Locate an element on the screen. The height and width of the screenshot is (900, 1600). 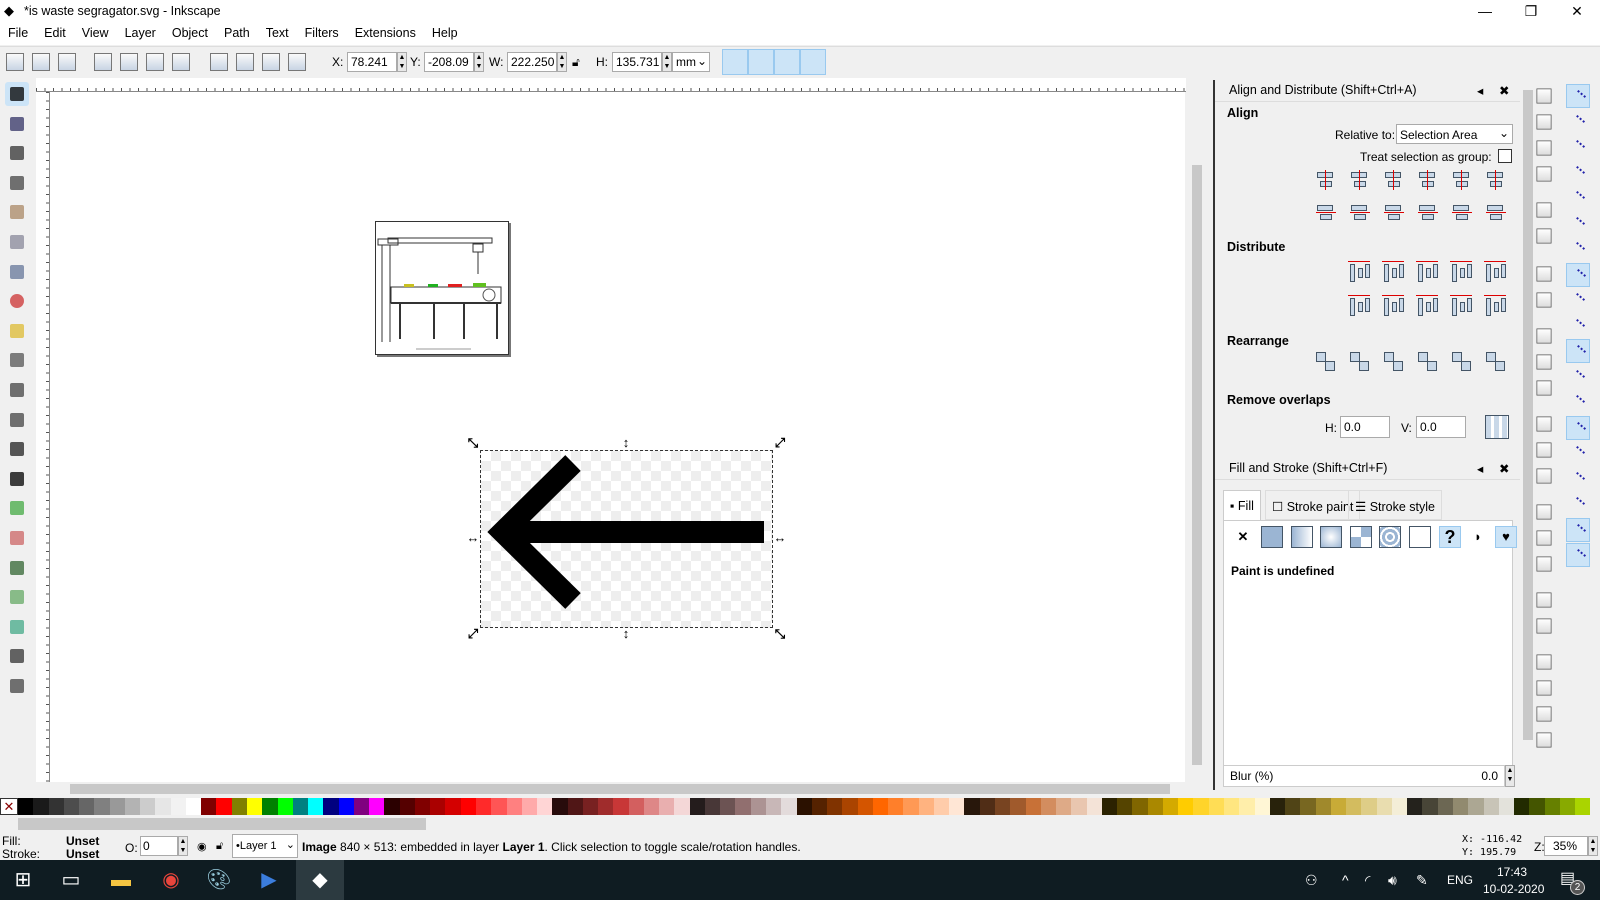
scale-handle-s: ↕ is located at coordinates (626, 634).